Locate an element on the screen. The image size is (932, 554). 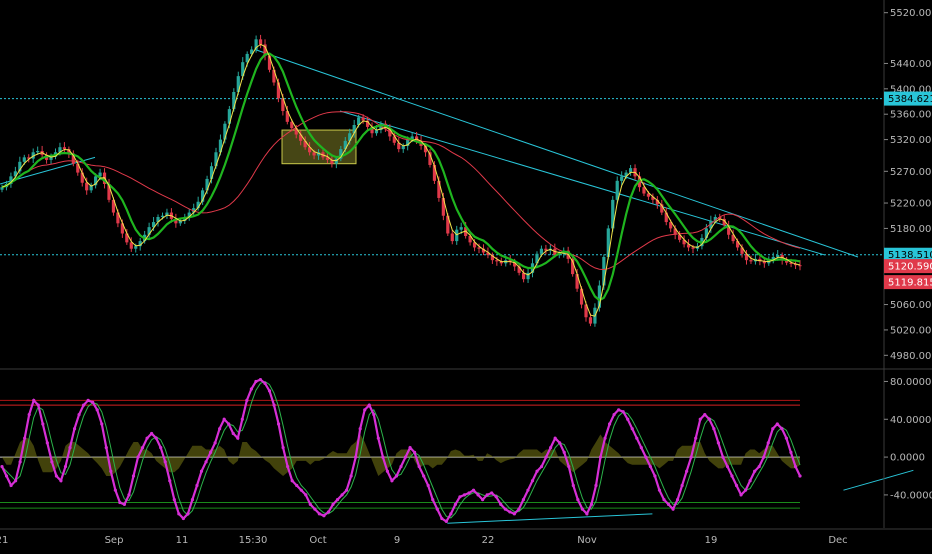
osc-axis-tick-label: -40.0000 is located at coordinates (911, 495).